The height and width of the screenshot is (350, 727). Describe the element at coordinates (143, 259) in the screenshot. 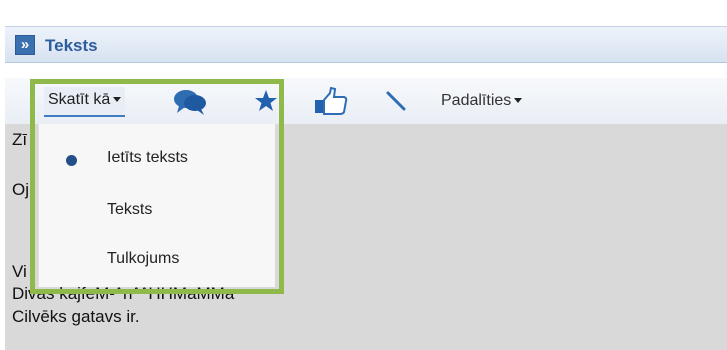

I see `menu-item-translation: Tulkojums` at that location.